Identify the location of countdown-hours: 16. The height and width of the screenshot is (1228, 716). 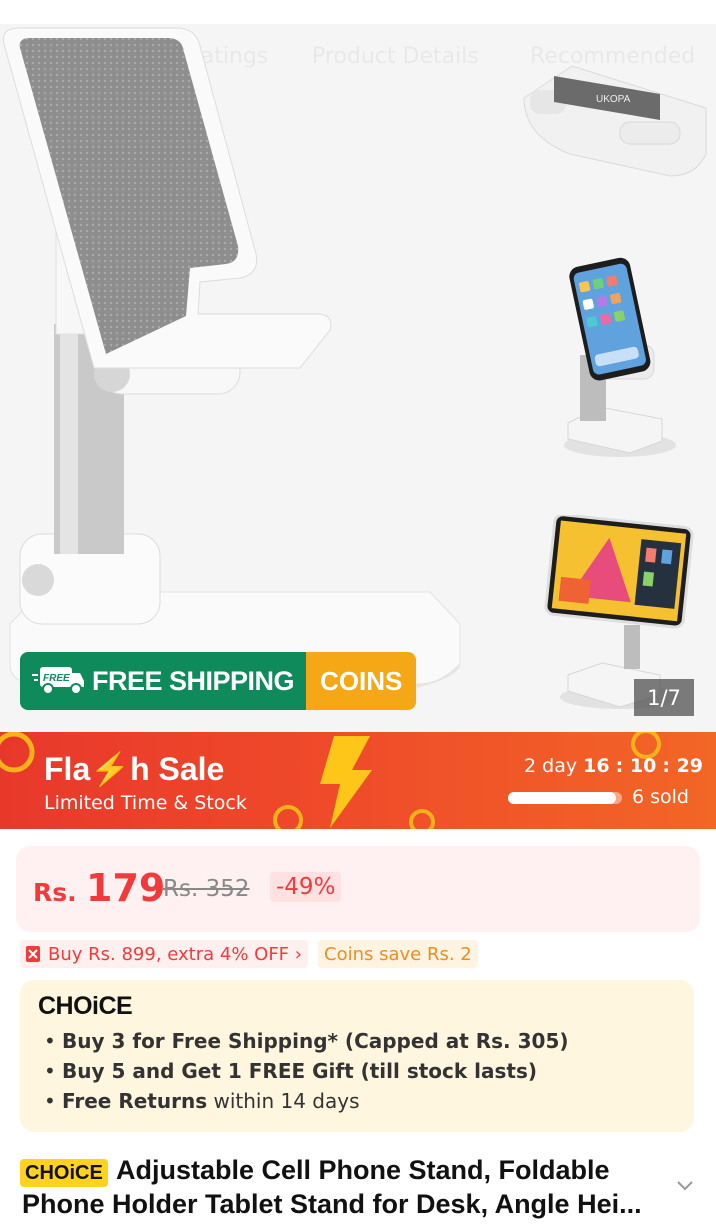
(596, 766).